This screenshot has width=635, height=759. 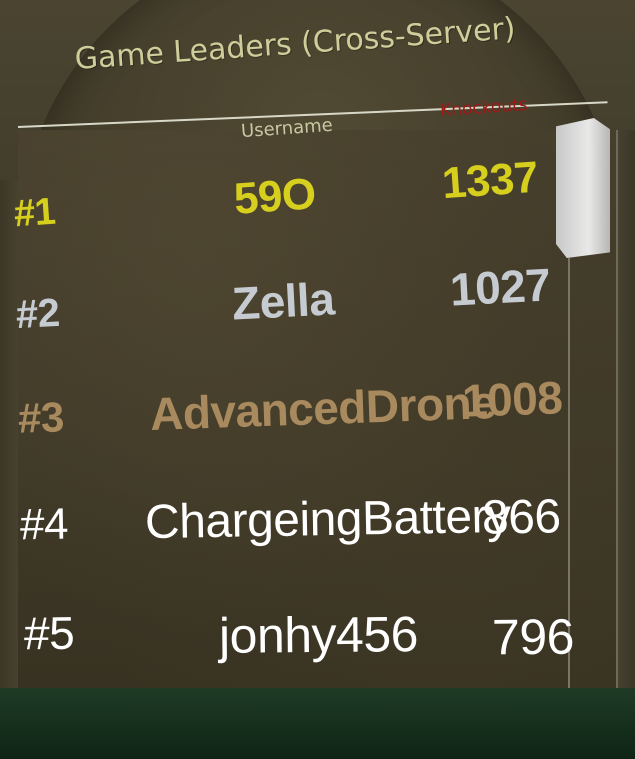 What do you see at coordinates (44, 524) in the screenshot?
I see `rank-label: #4` at bounding box center [44, 524].